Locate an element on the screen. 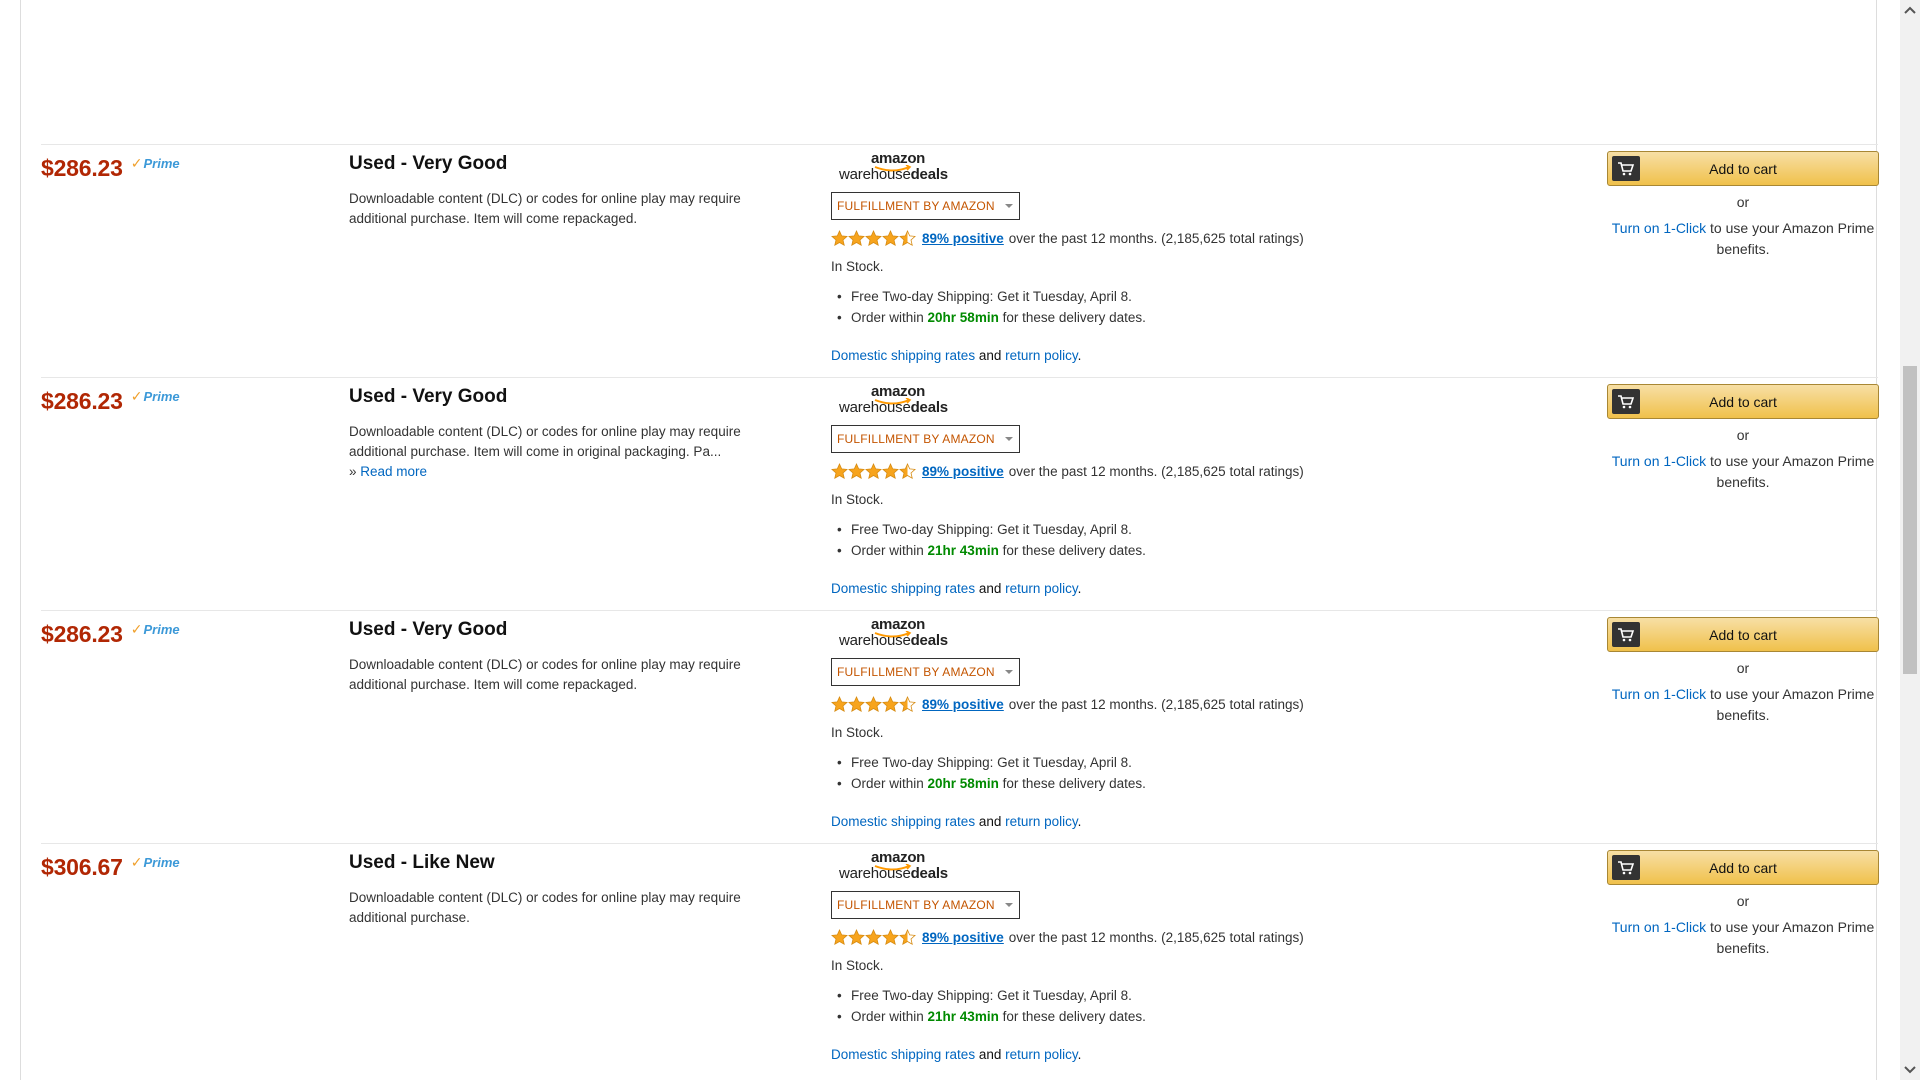 Image resolution: width=1920 pixels, height=1080 pixels. read-more-link: Read more is located at coordinates (393, 471).